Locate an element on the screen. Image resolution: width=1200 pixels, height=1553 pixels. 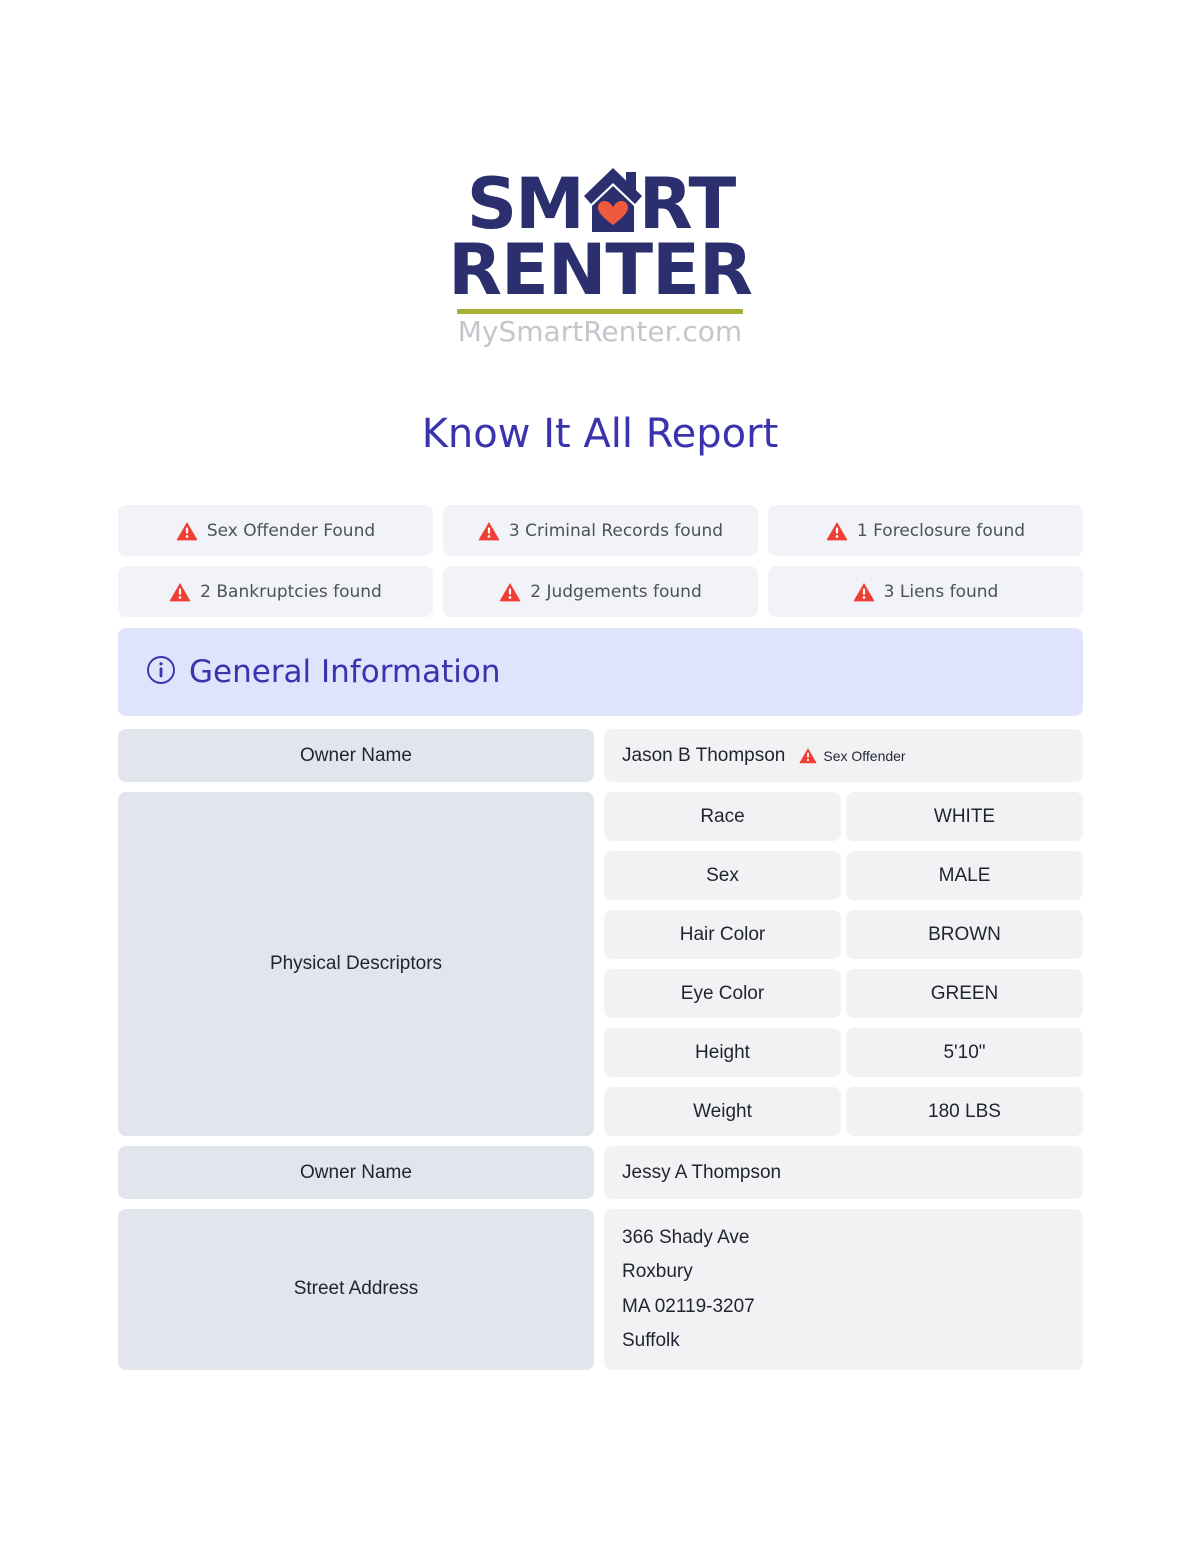
sub-value-sex: MALE is located at coordinates (964, 875).